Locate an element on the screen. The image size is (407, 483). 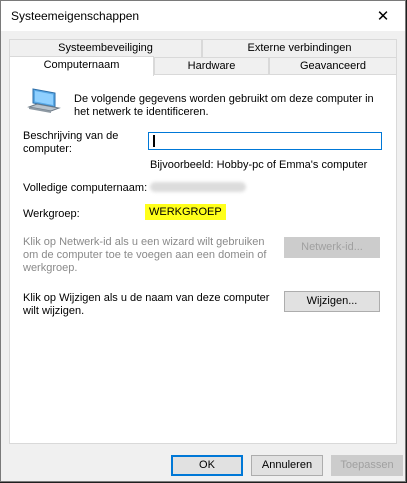
tab-computernaam: Computernaam is located at coordinates (81, 66).